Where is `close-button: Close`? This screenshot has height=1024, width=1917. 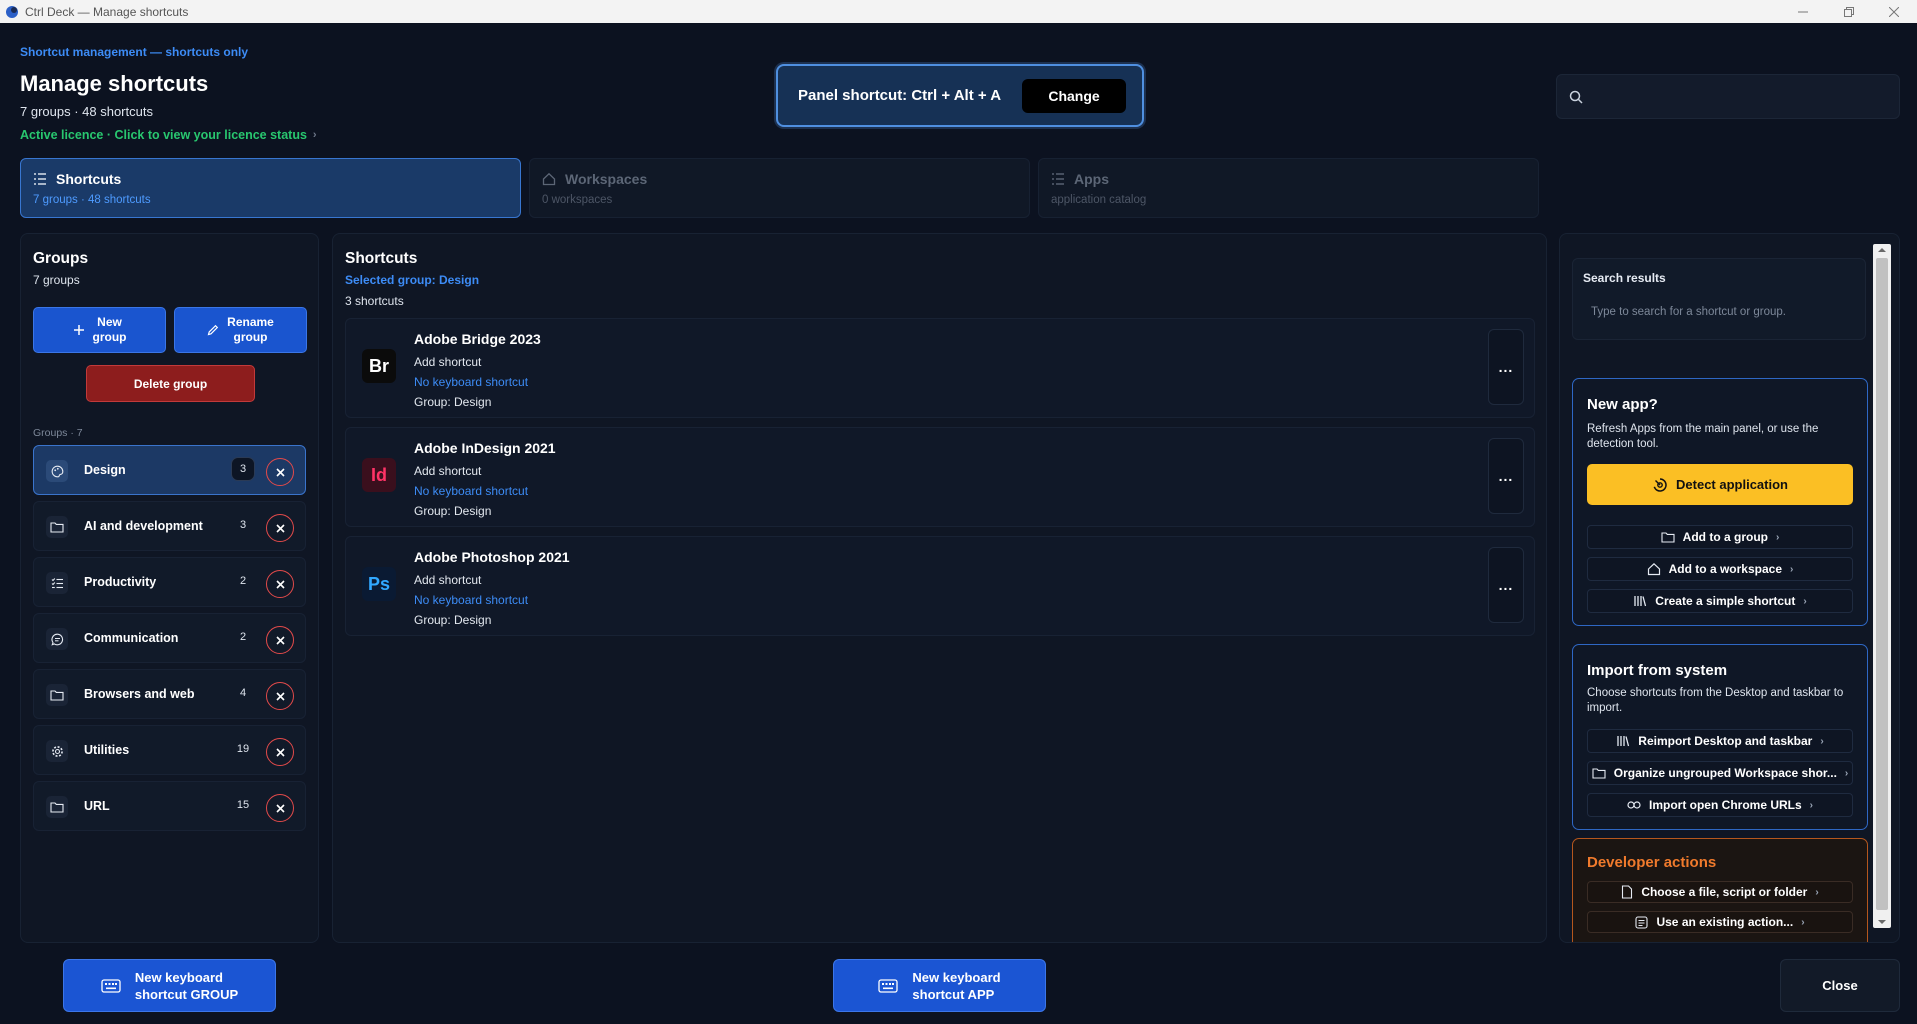
close-button: Close is located at coordinates (1840, 985).